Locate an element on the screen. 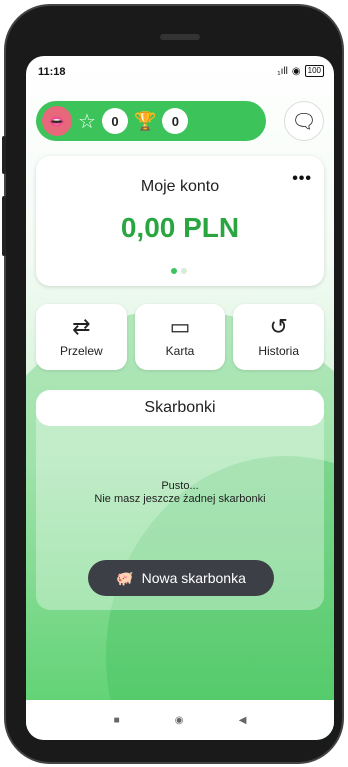  piggy-bank-icon: 🐖 is located at coordinates (125, 577).